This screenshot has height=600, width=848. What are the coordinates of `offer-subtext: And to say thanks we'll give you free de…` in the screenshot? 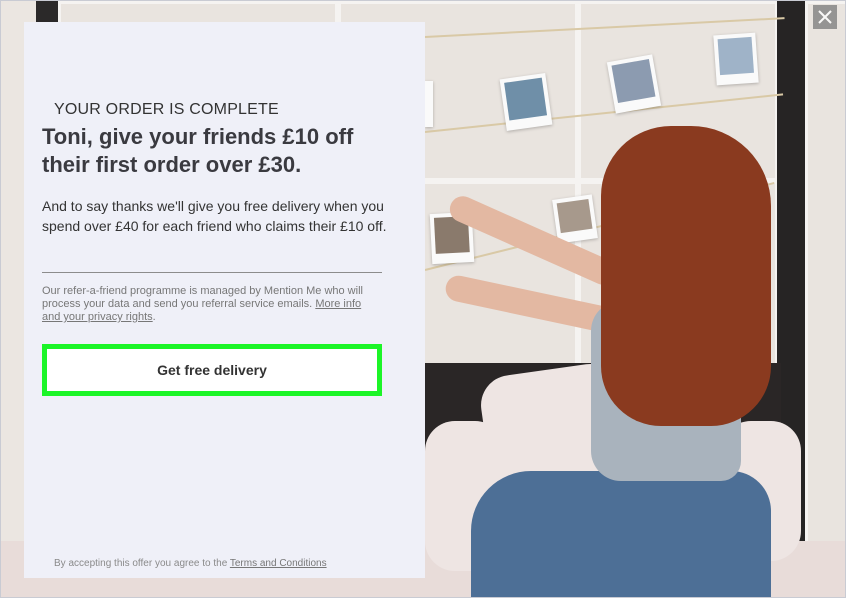 It's located at (214, 216).